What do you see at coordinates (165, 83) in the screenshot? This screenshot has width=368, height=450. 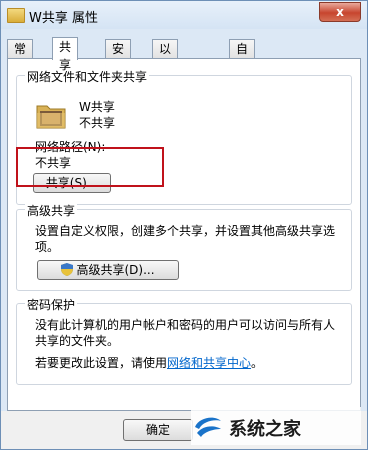 I see `tab-previous-versions: 以前的版本` at bounding box center [165, 83].